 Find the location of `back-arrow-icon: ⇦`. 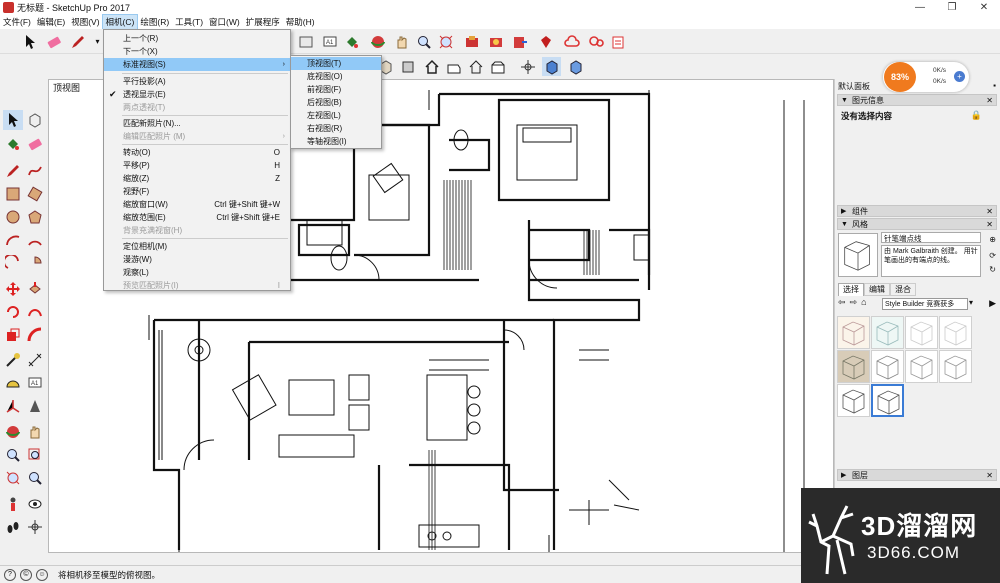

back-arrow-icon: ⇦ is located at coordinates (842, 302).